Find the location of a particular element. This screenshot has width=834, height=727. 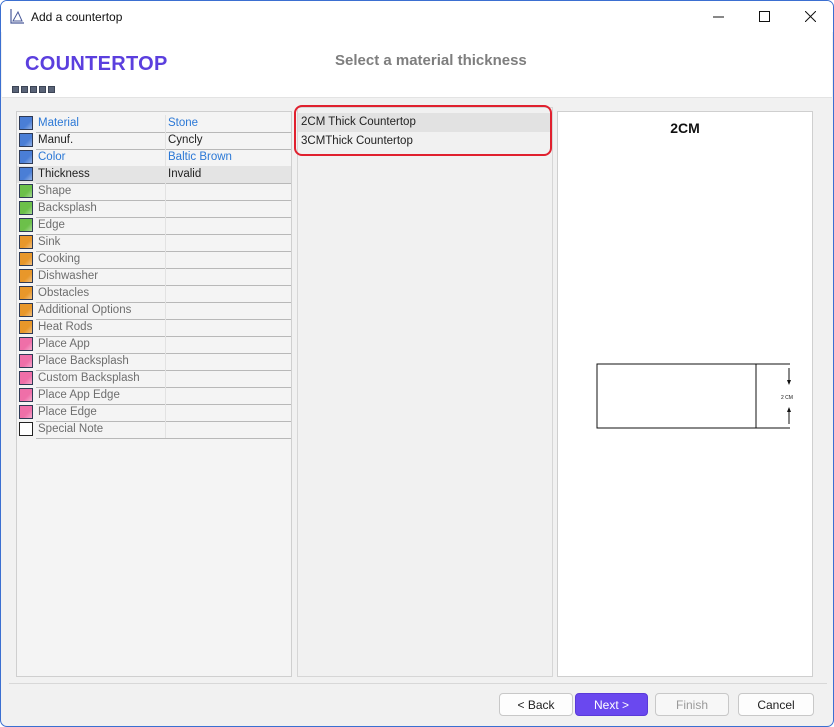

back-button: < Back is located at coordinates (536, 704).